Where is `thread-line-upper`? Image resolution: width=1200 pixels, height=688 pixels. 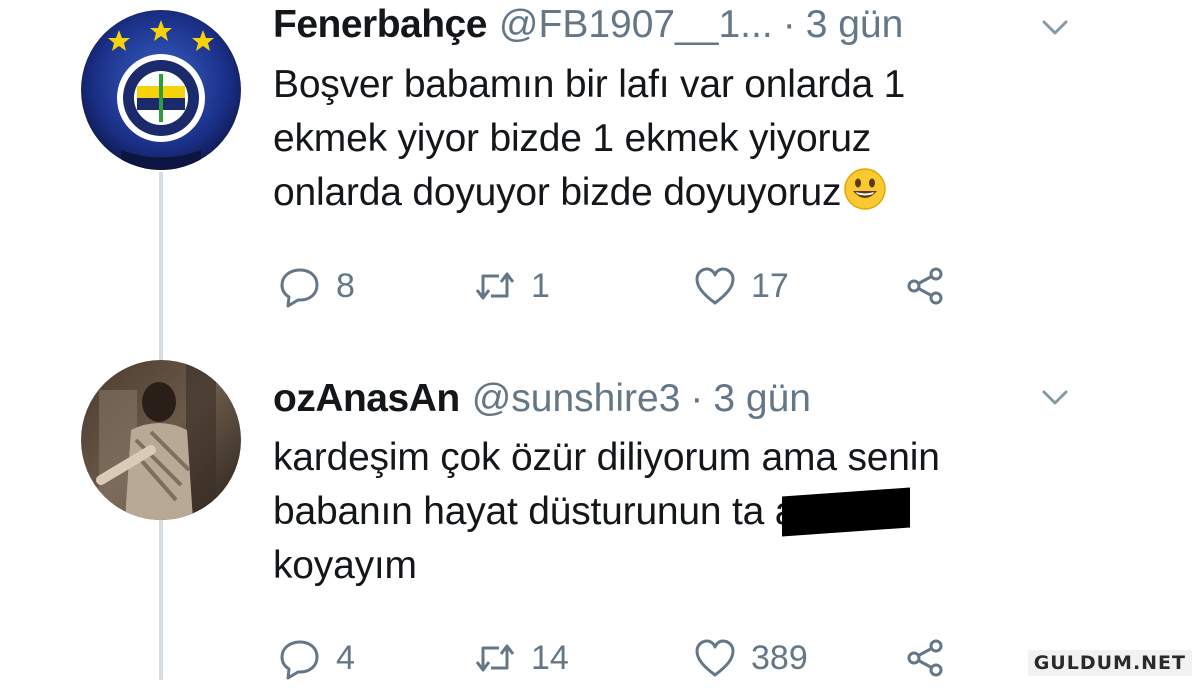 thread-line-upper is located at coordinates (161, 268).